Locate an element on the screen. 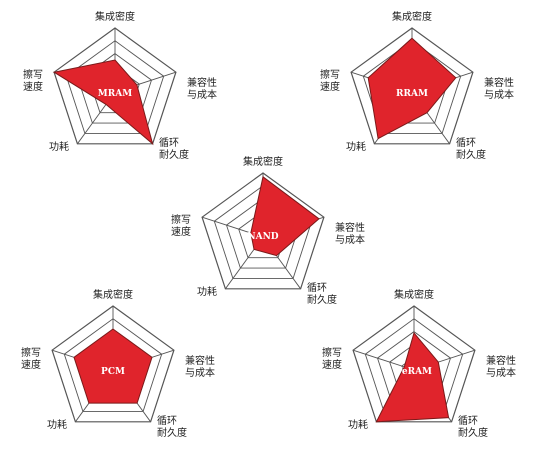 The image size is (553, 469). radar-chart-feram: FeRAM 集成密度兼容性与成本循环耐久度 功耗 擦写速度 is located at coordinates (419, 363).